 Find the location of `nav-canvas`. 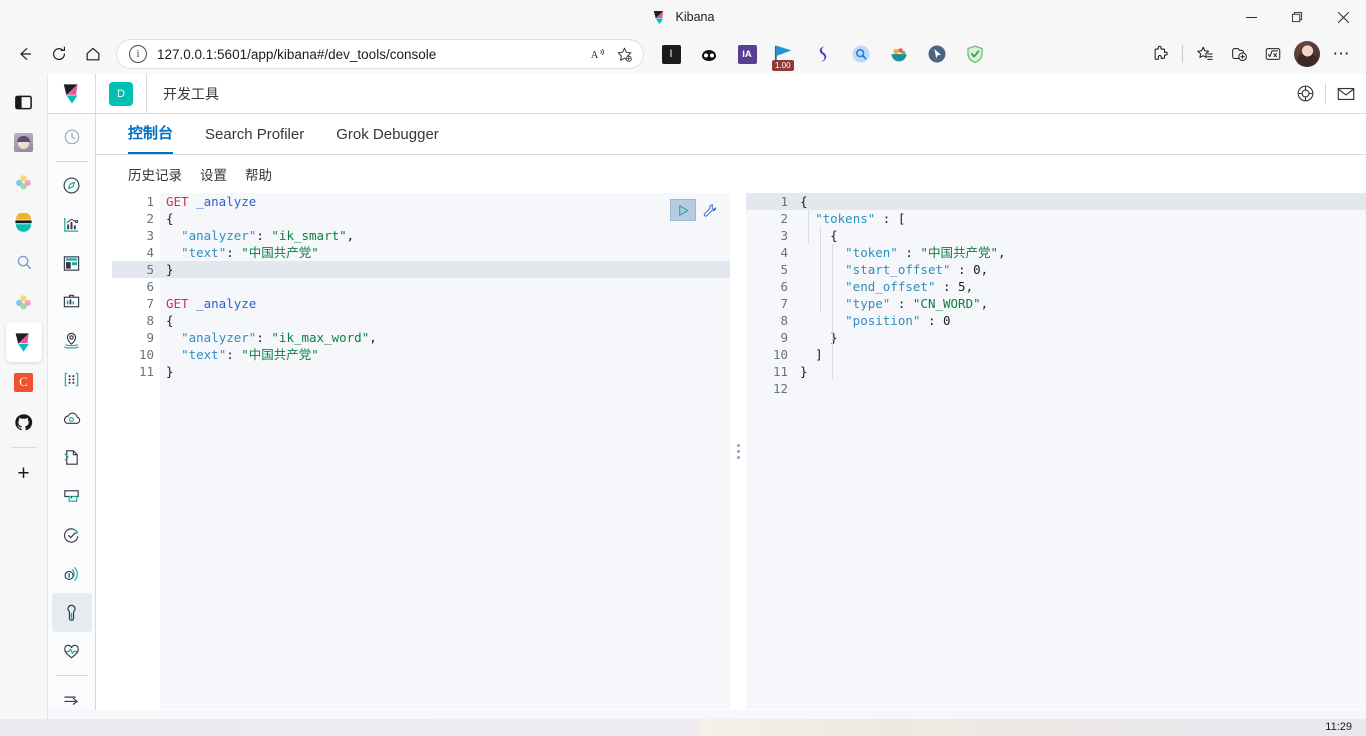

nav-canvas is located at coordinates (72, 301).